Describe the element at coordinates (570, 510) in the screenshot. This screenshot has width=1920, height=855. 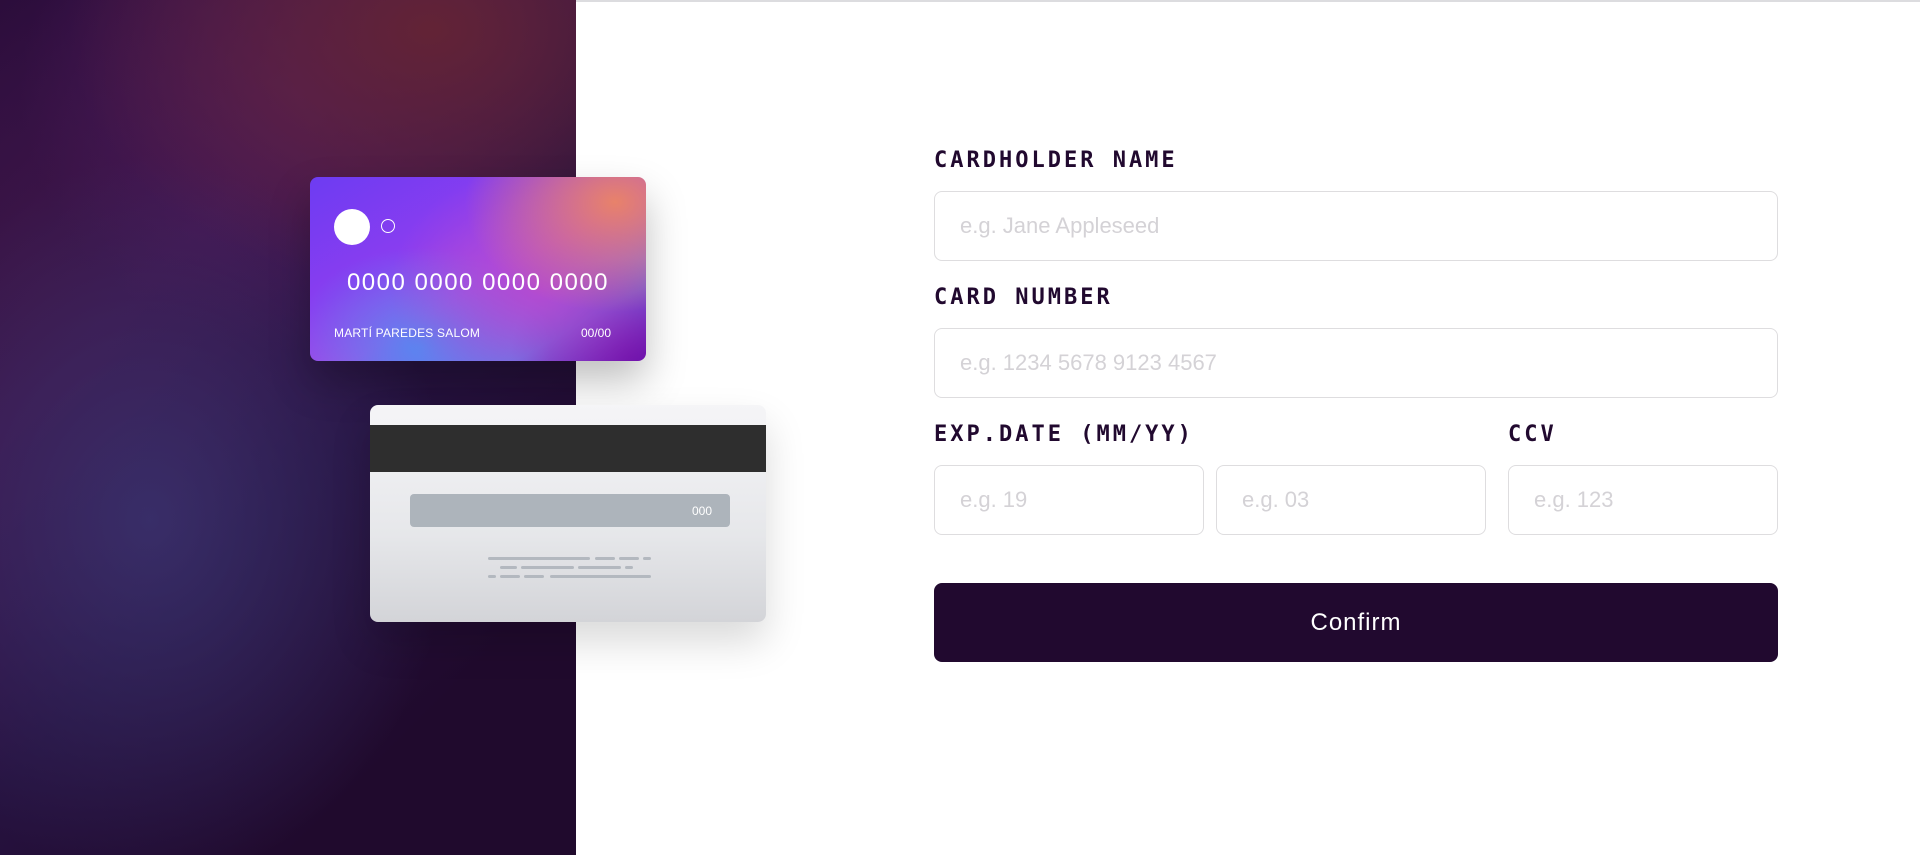
I see `signature-strip: 000` at that location.